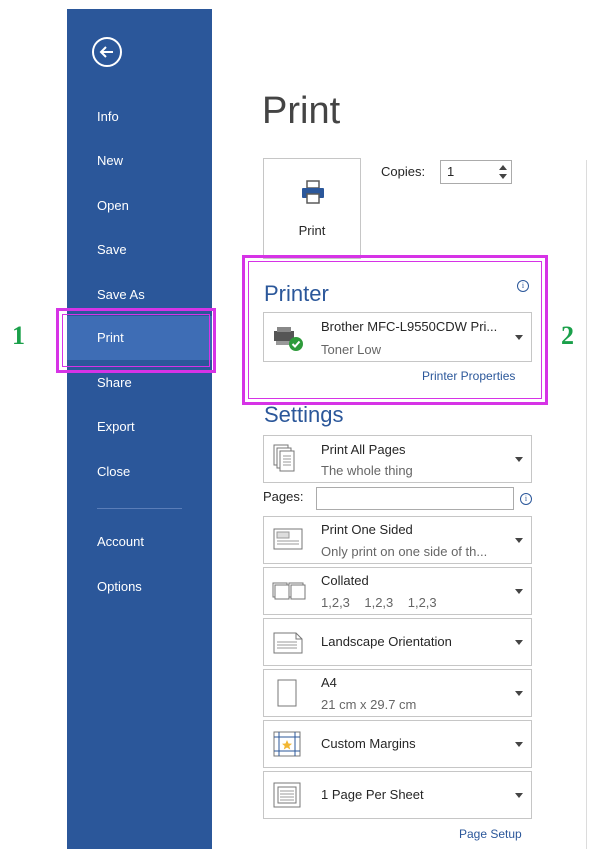 This screenshot has width=590, height=849. Describe the element at coordinates (363, 449) in the screenshot. I see `print-range-title: Print All Pages` at that location.